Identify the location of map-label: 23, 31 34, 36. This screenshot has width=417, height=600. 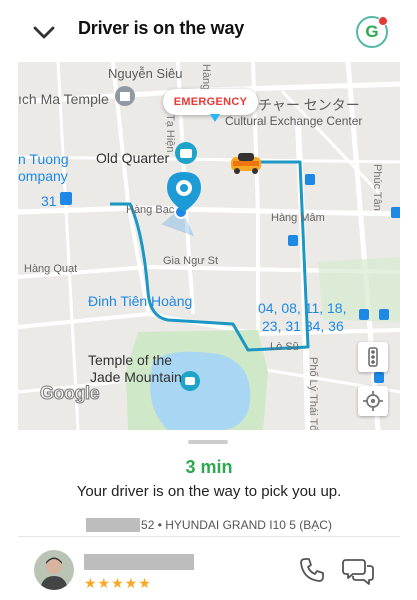
(303, 326).